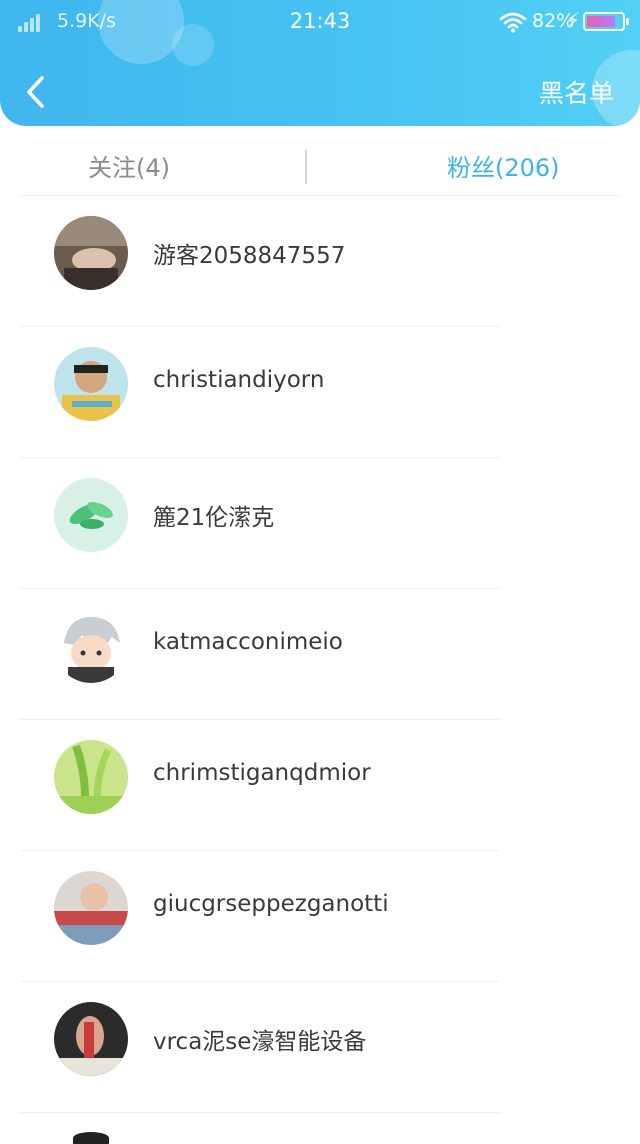  What do you see at coordinates (320, 63) in the screenshot?
I see `app-header: 5.9K/s 21:43 82% ⚡ 黑名单` at bounding box center [320, 63].